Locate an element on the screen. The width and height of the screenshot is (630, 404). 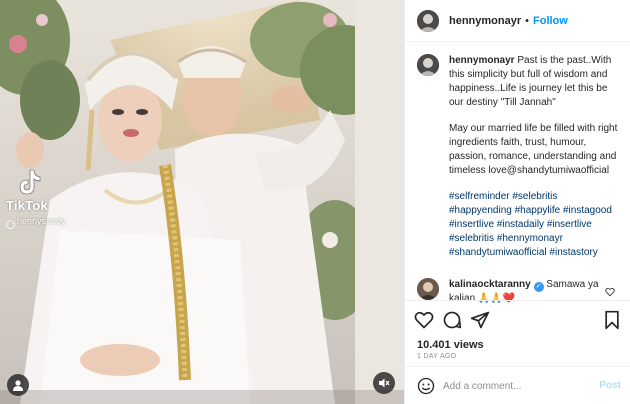
tiktok-brand-text: TikTok is located at coordinates (27, 205).